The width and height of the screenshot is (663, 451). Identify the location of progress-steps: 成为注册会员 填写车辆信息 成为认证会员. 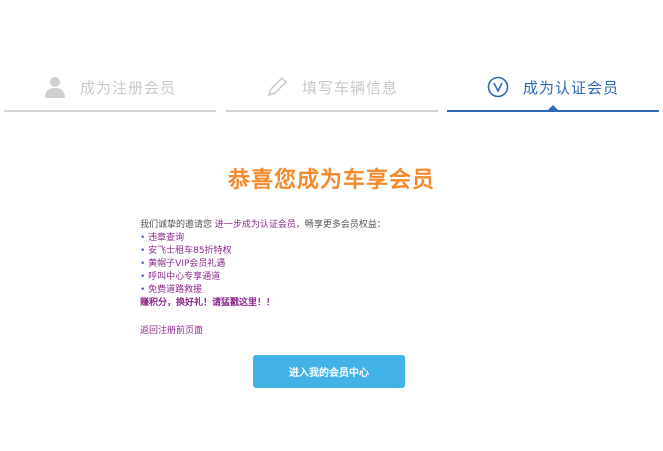
(331, 87).